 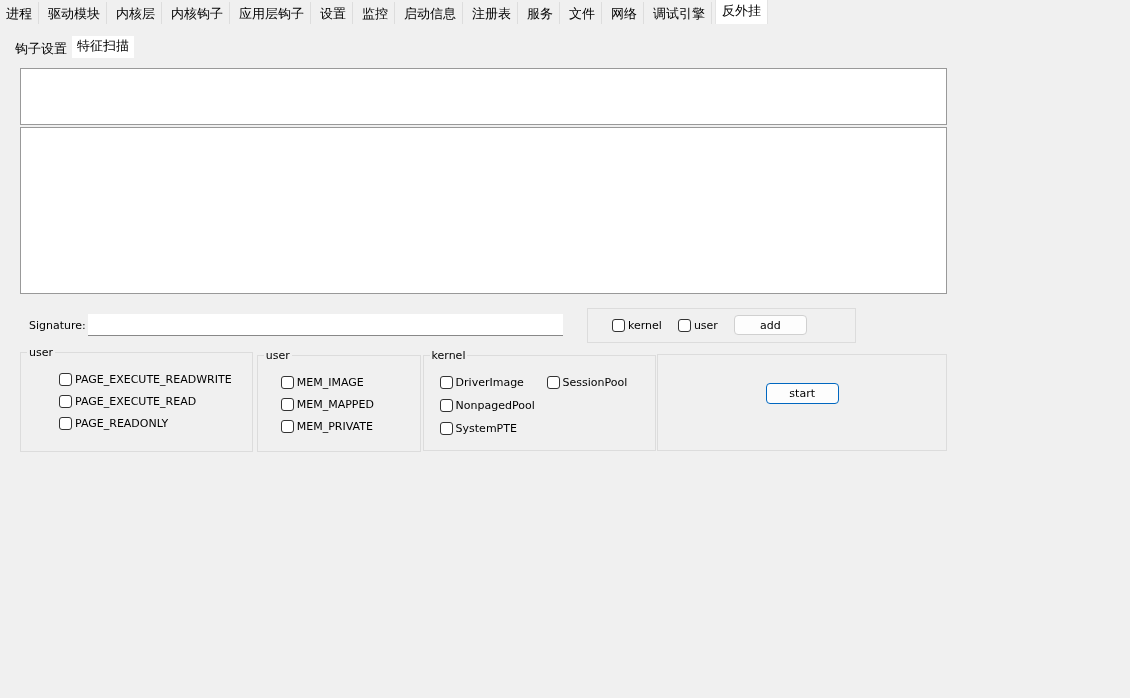 I want to click on tab: 内核钩子, so click(x=197, y=13).